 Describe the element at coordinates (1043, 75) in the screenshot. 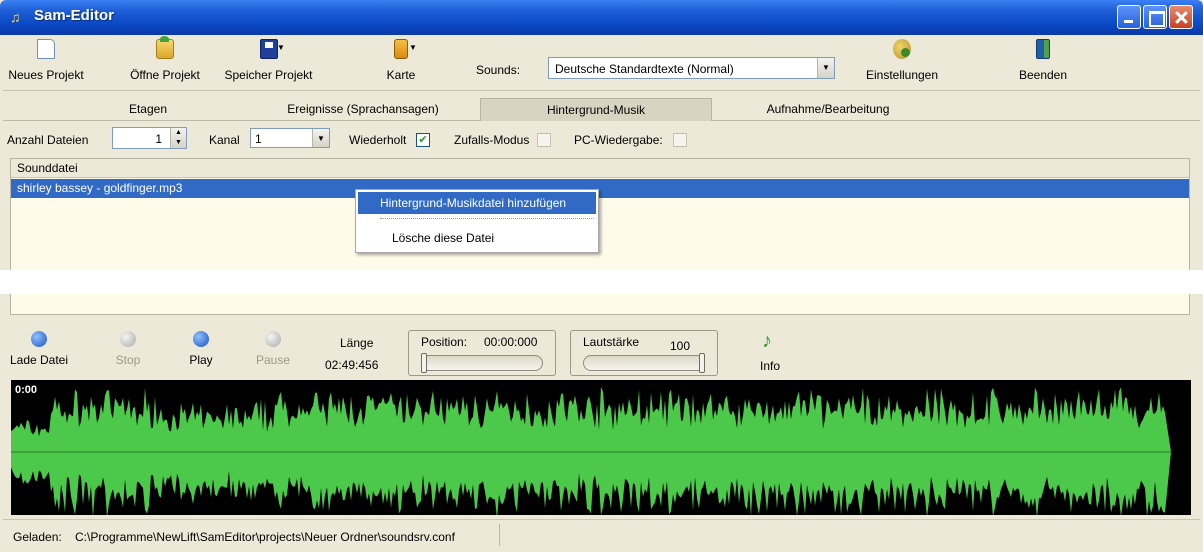

I see `exit-label: Beenden` at that location.